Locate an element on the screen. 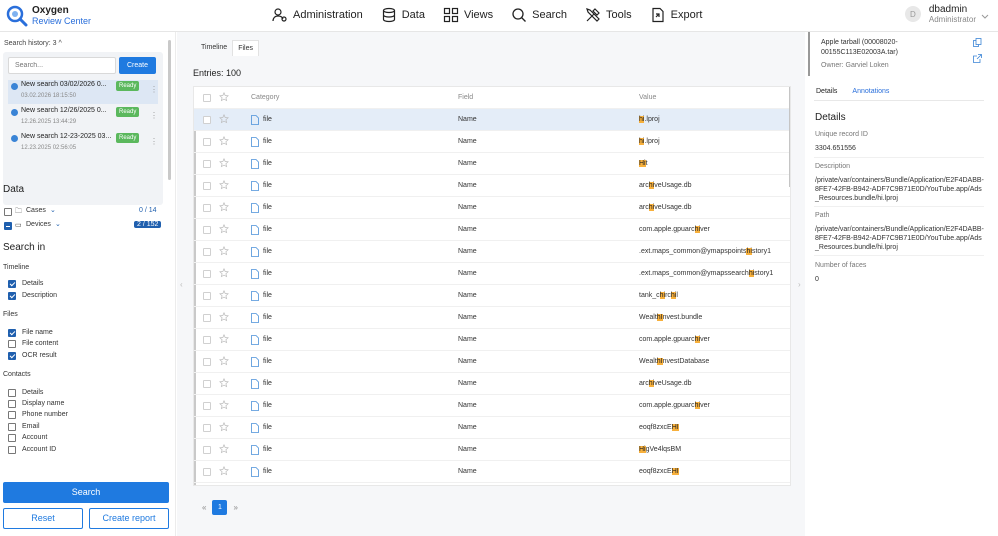 The height and width of the screenshot is (536, 998). file-name-checkbox is located at coordinates (12, 333).